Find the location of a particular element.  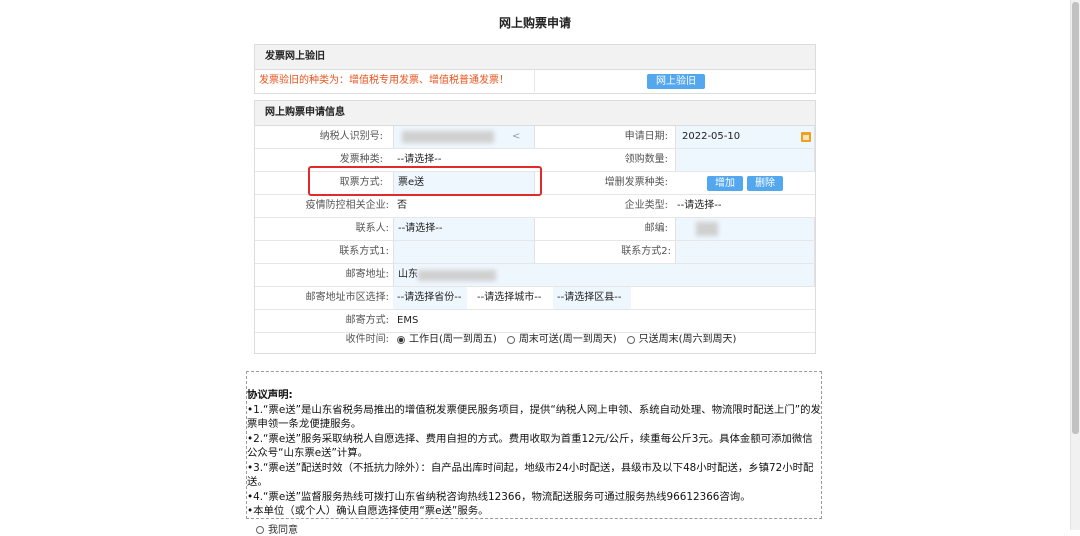

divider is located at coordinates (534, 81).